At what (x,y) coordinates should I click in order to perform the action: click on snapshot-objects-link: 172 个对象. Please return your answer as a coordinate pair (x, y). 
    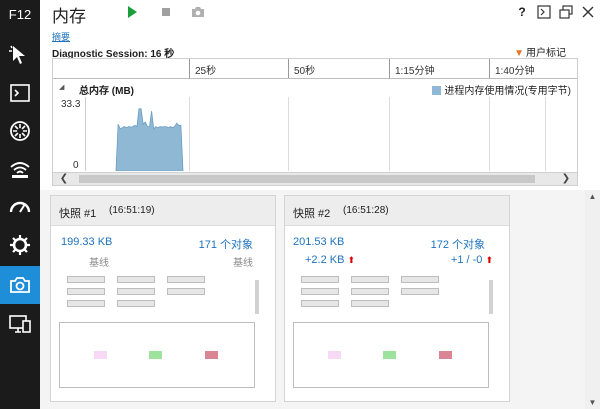
    Looking at the image, I should click on (458, 244).